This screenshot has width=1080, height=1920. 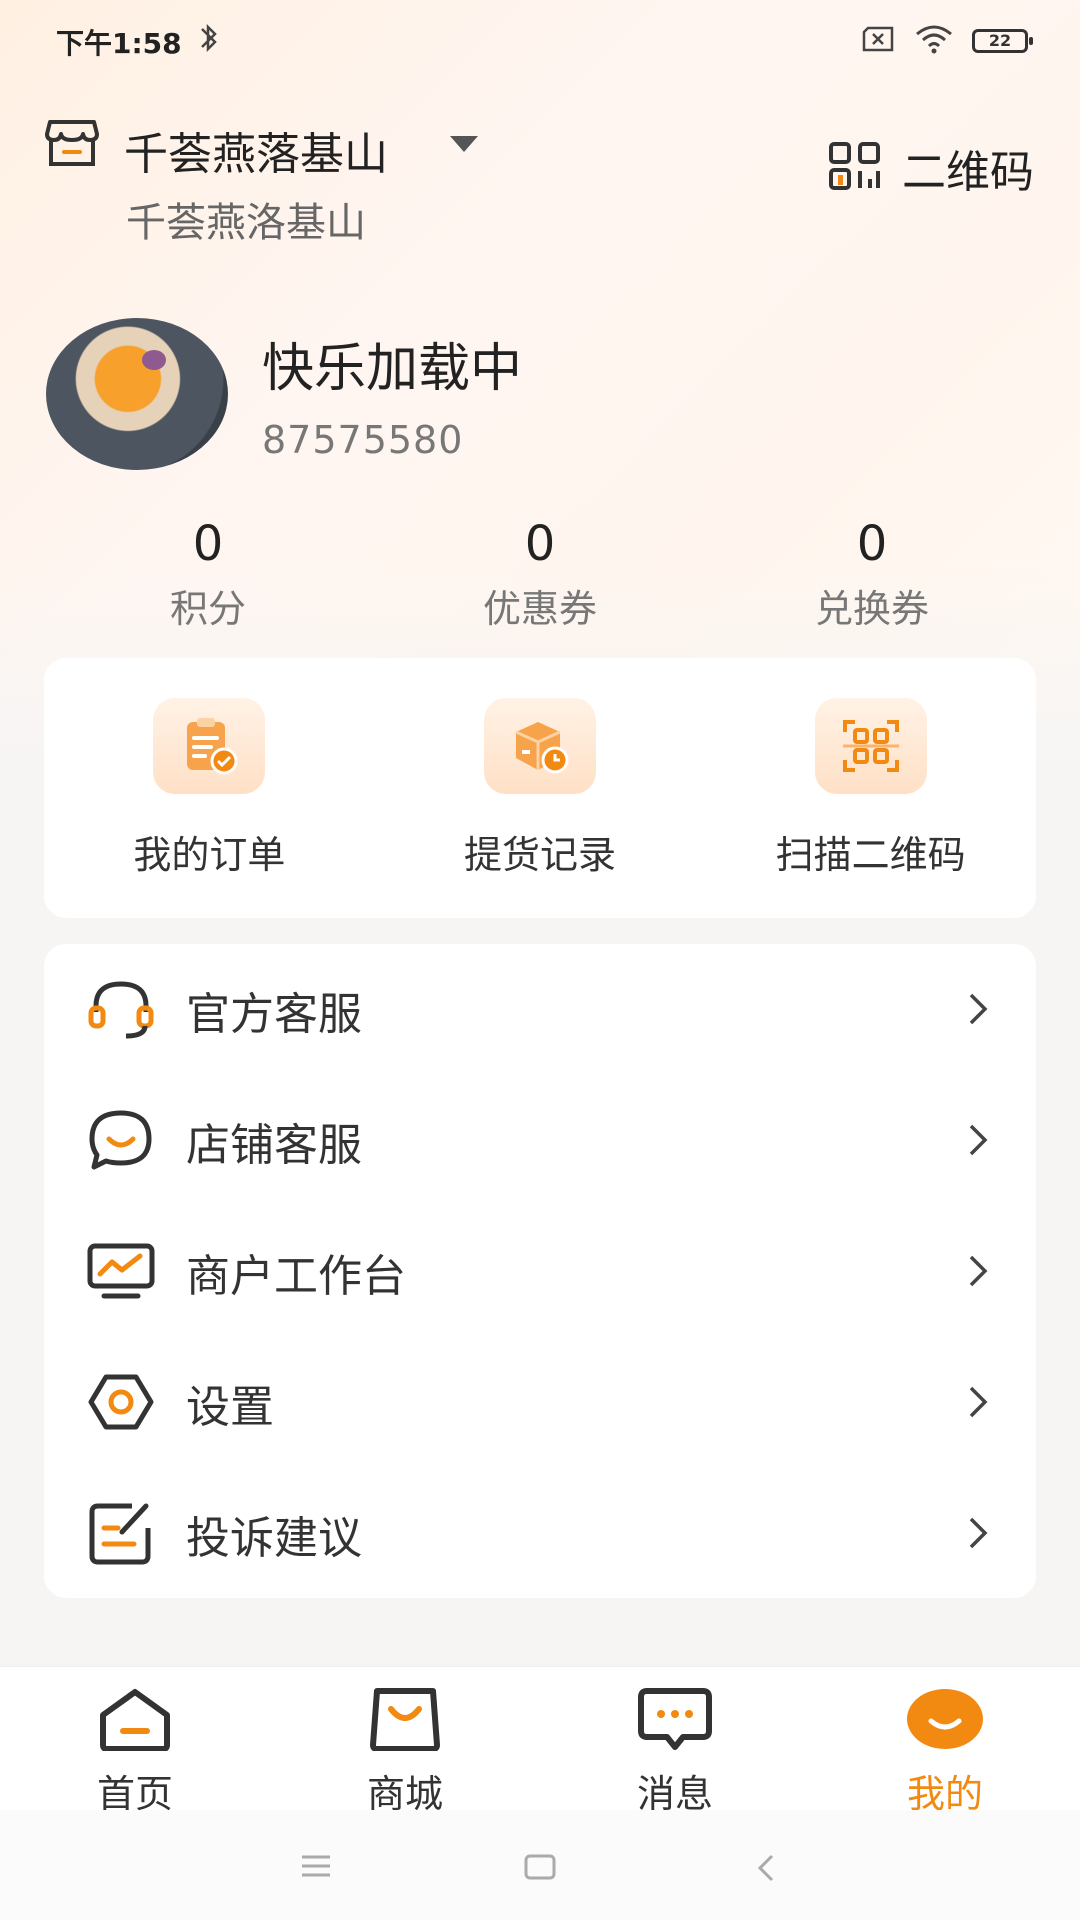 I want to click on menu-item-store-support: 店铺客服, so click(x=540, y=1140).